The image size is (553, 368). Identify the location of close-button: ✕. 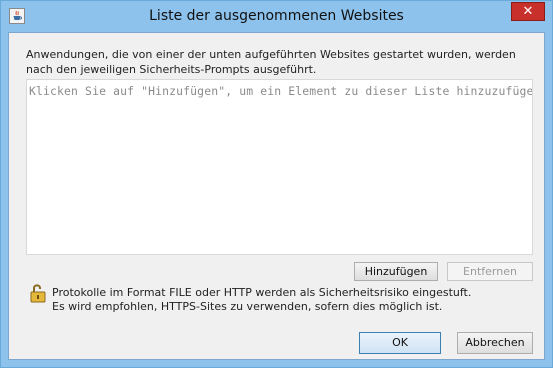
(528, 11).